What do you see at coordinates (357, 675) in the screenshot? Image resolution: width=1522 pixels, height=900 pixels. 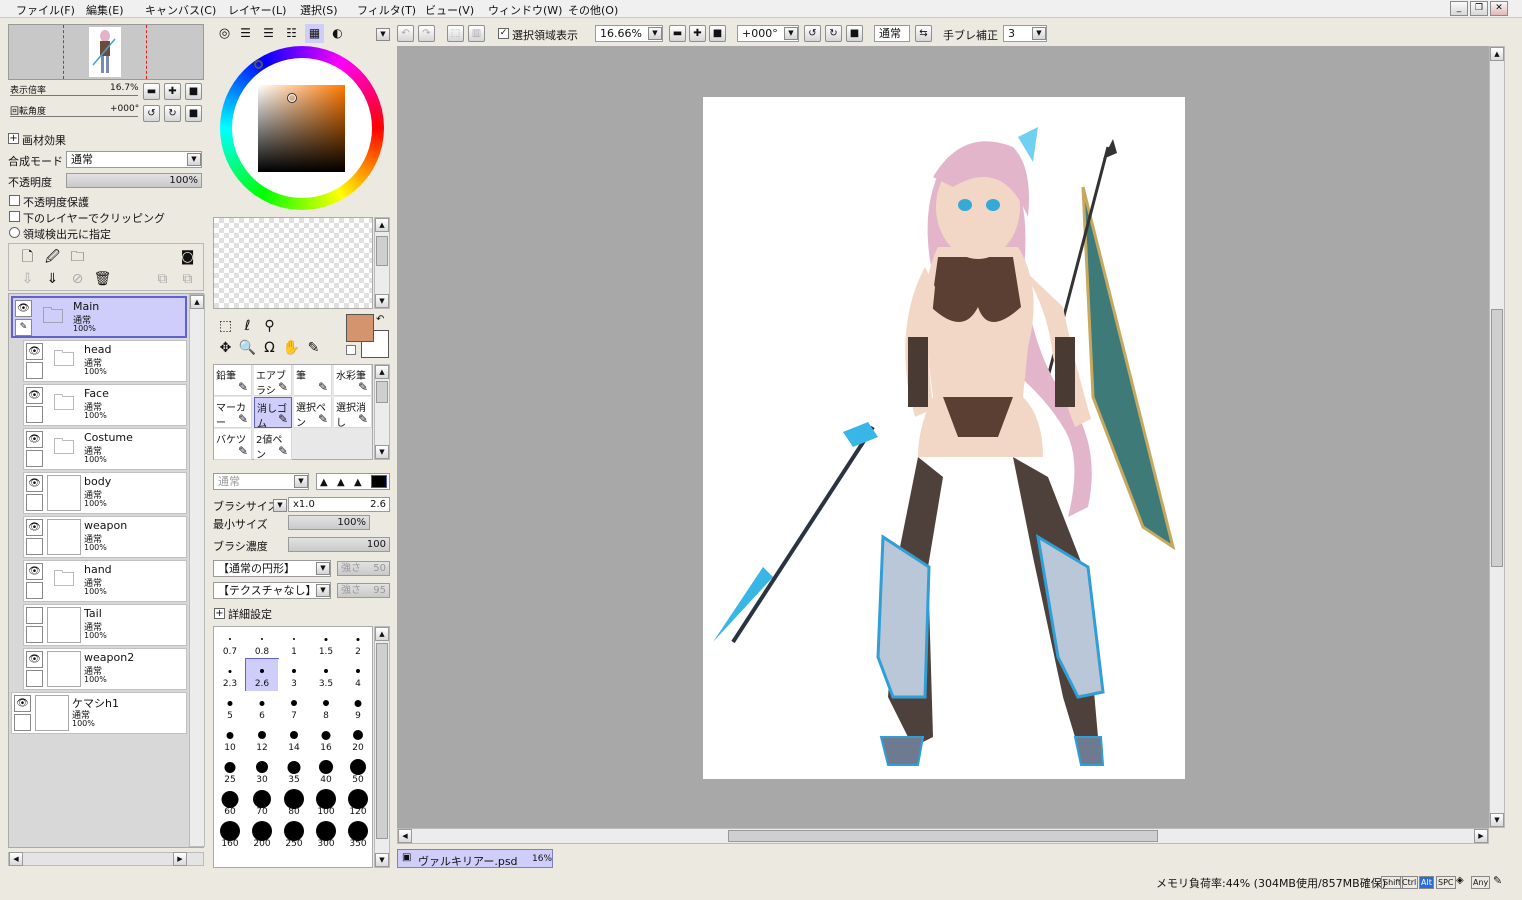 I see `brush-size-preset: 4` at bounding box center [357, 675].